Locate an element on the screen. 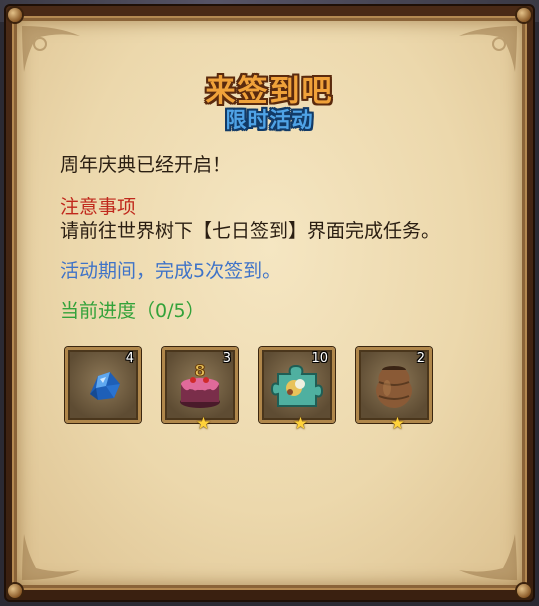 This screenshot has width=539, height=606. progress-text: 当前进度（0/5） is located at coordinates (132, 311).